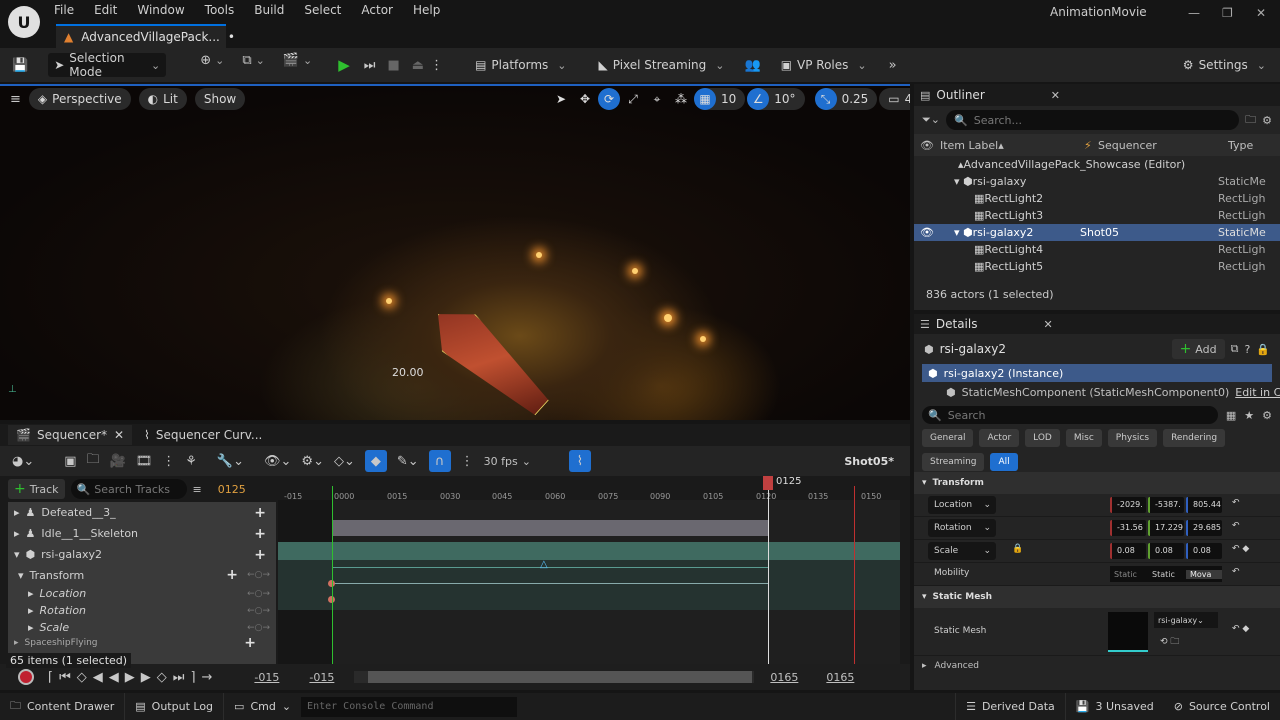 The width and height of the screenshot is (1280, 720). Describe the element at coordinates (142, 643) in the screenshot. I see `track-row: ▸ SpaceshipFlying +` at that location.